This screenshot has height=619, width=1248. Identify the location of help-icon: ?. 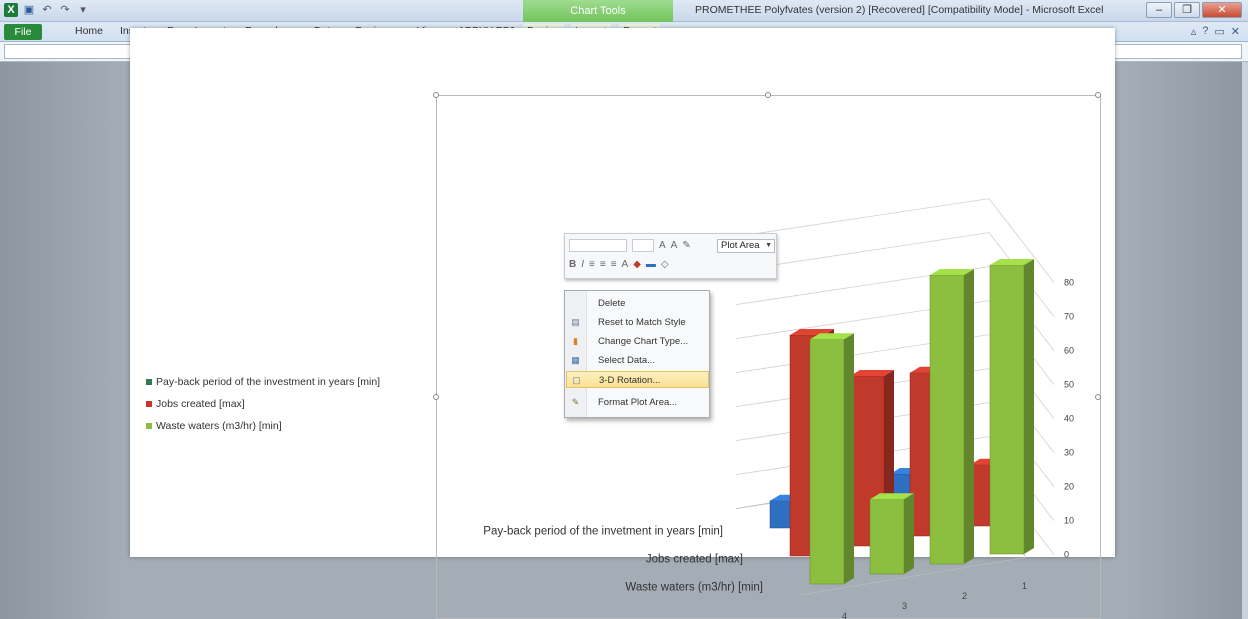
(1205, 31).